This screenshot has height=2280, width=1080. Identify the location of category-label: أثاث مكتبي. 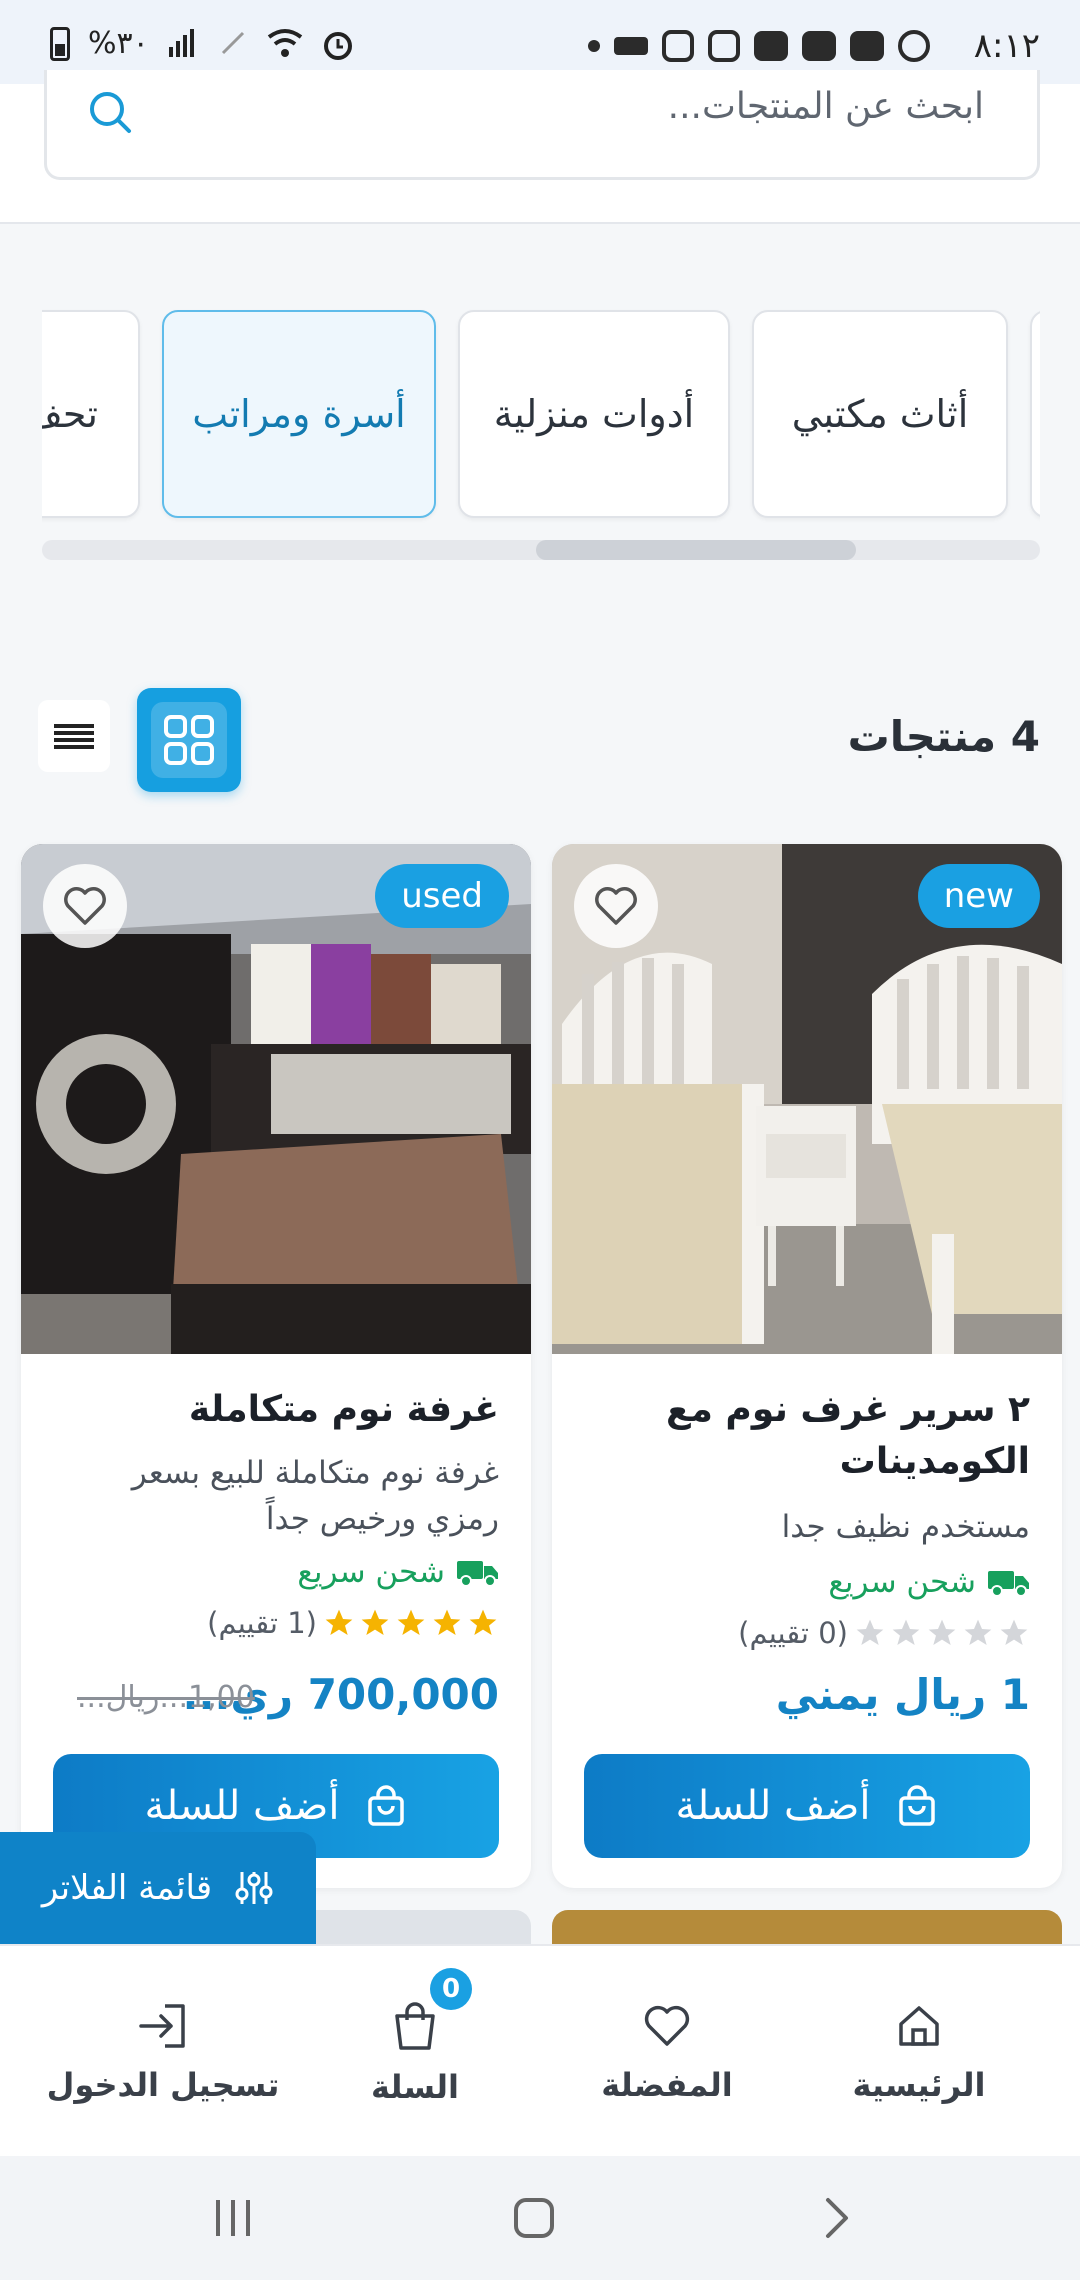
(880, 414).